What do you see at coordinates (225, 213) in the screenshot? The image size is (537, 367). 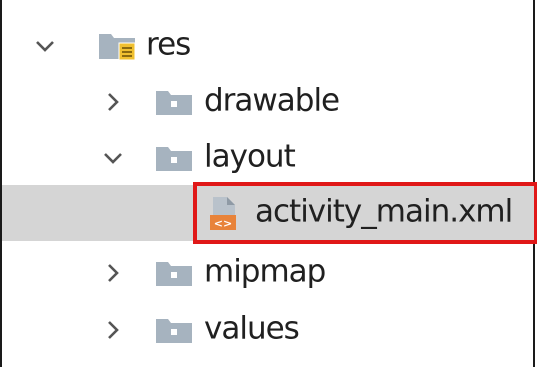 I see `layout-xml-file-icon: <>` at bounding box center [225, 213].